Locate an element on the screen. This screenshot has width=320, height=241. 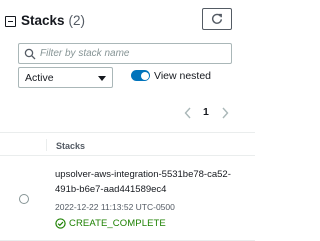
refresh-icon is located at coordinates (217, 18).